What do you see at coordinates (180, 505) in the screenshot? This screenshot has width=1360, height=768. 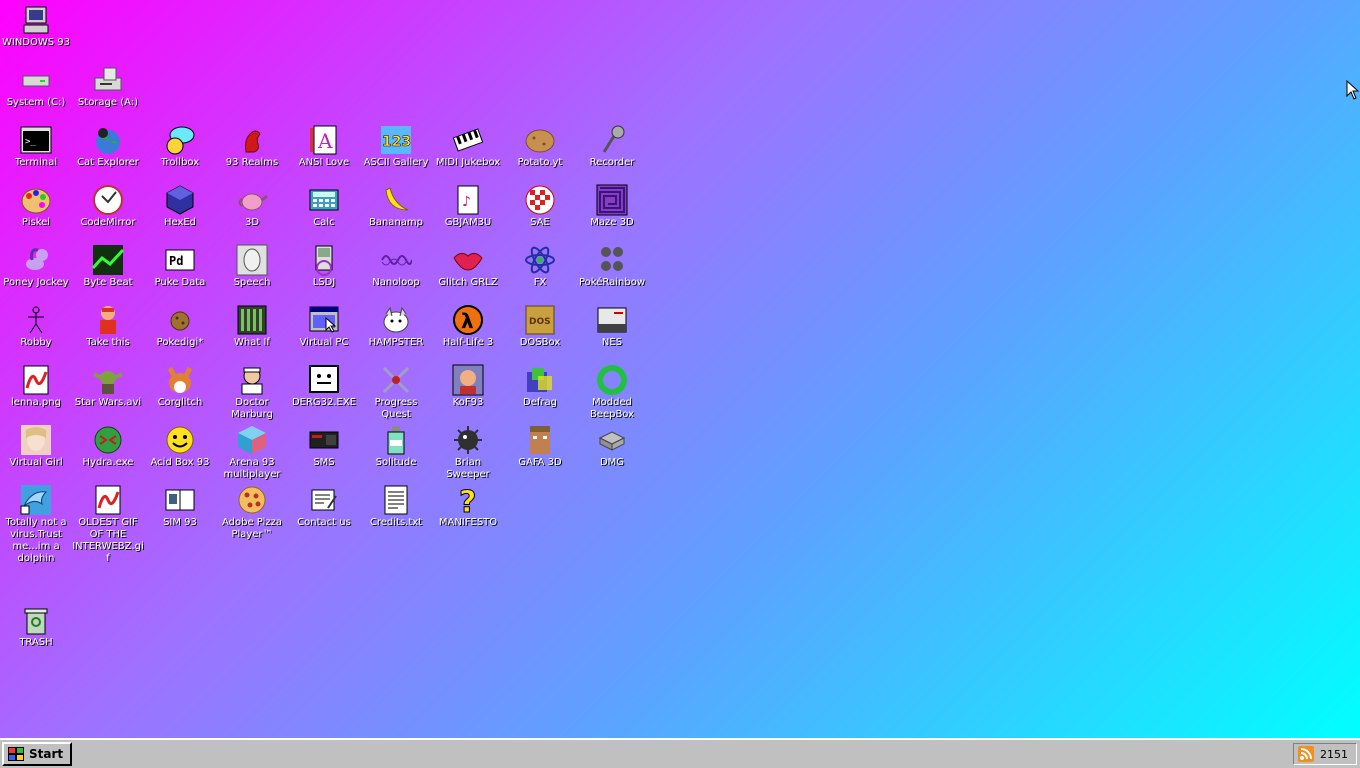 I see `desktop-icon-sim-93: SIM 93` at bounding box center [180, 505].